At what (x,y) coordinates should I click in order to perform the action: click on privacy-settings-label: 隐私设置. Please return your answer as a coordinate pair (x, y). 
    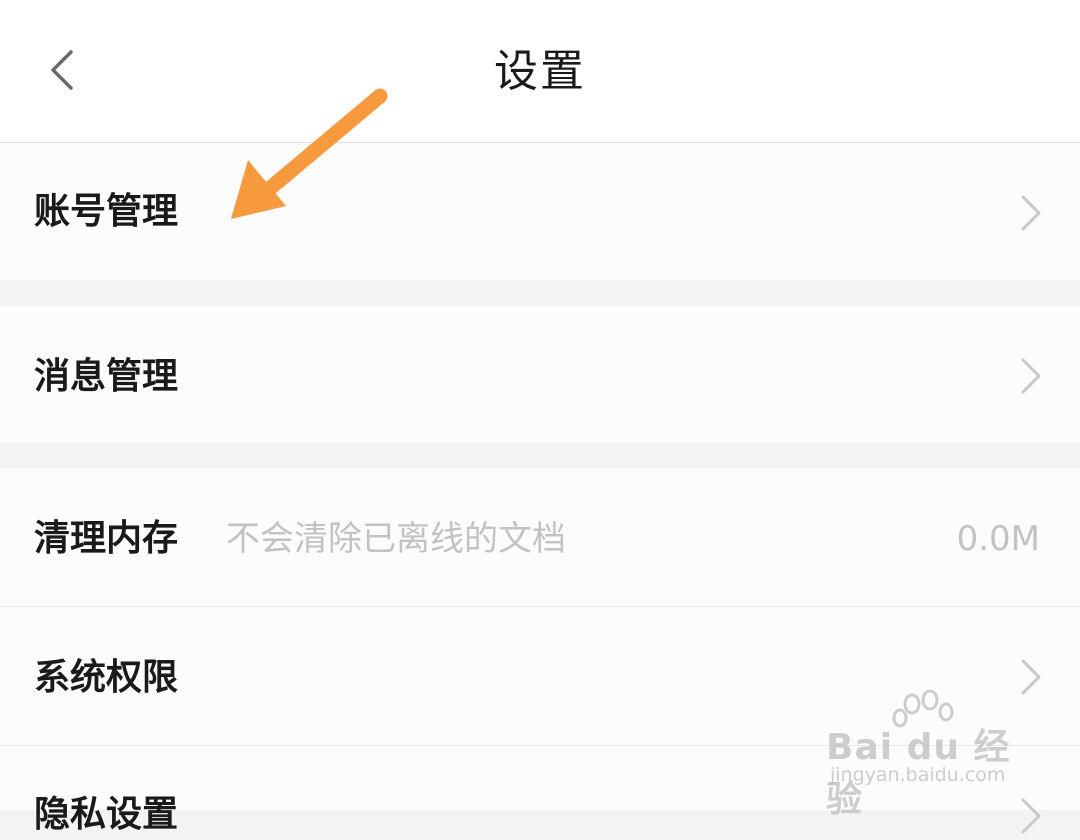
    Looking at the image, I should click on (106, 814).